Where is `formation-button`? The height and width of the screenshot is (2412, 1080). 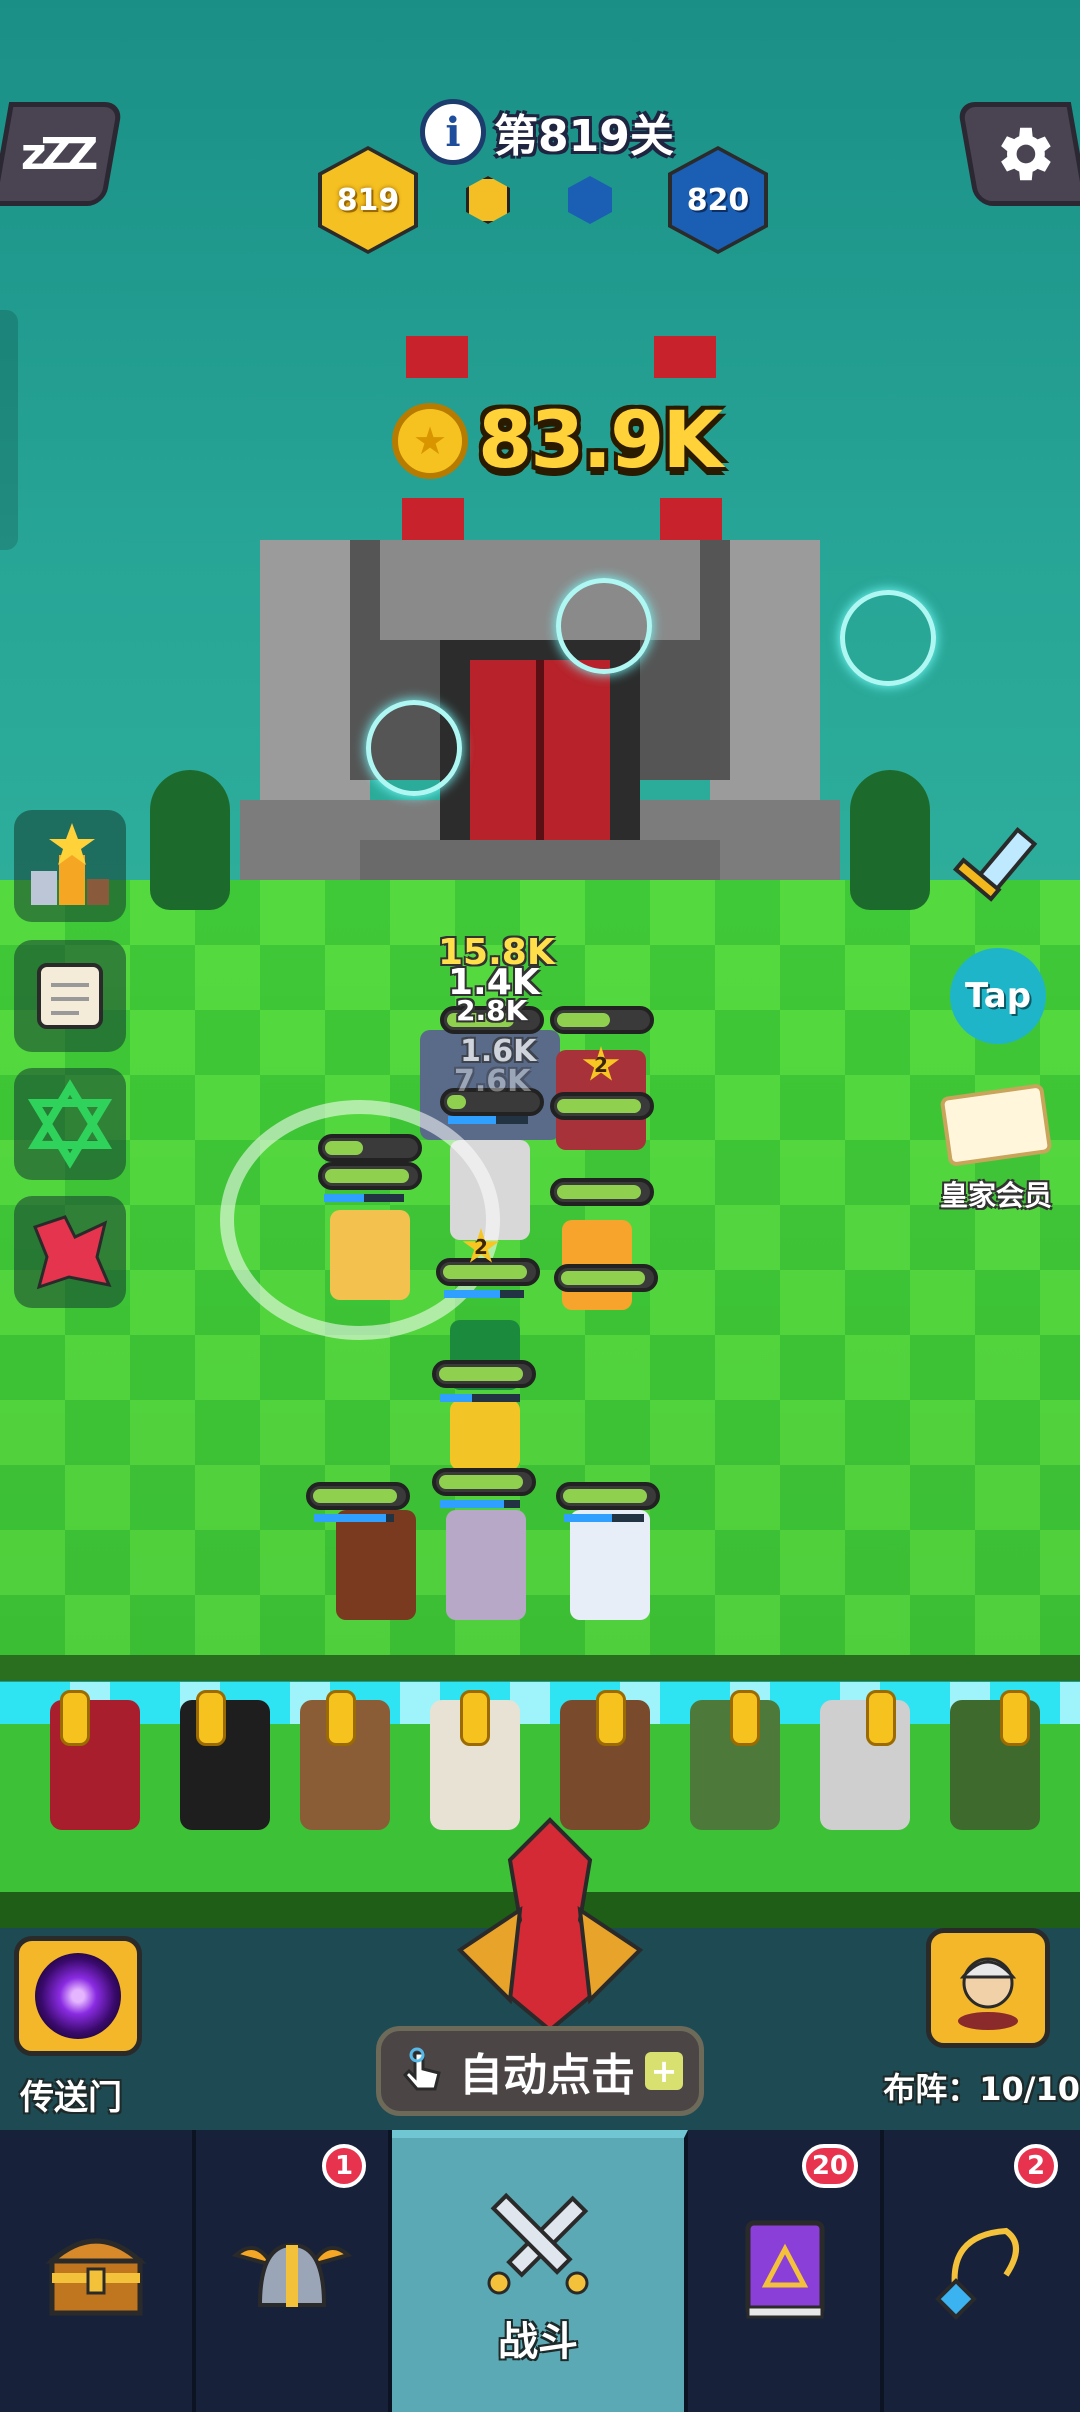 formation-button is located at coordinates (988, 1988).